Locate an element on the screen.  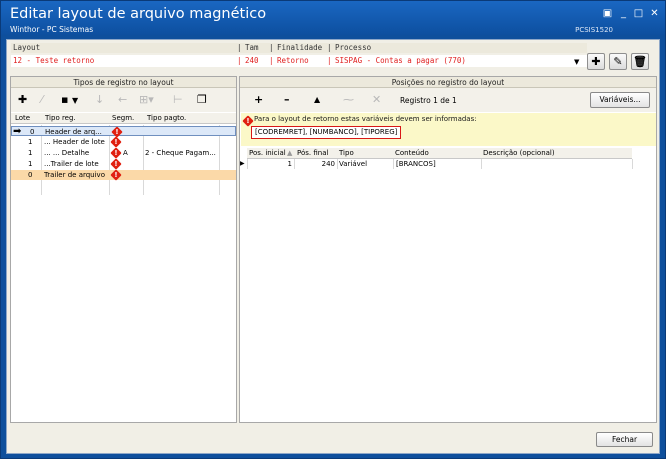
edit-layout-button: ✎ is located at coordinates (618, 61).